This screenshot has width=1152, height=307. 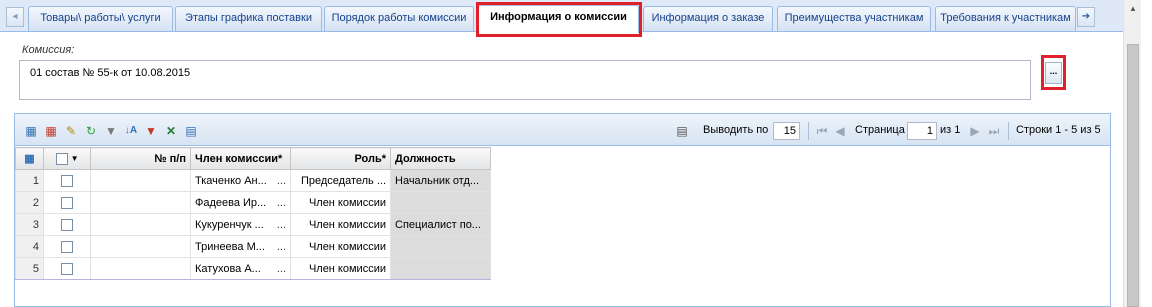 What do you see at coordinates (171, 131) in the screenshot?
I see `excel-export-icon: ✕` at bounding box center [171, 131].